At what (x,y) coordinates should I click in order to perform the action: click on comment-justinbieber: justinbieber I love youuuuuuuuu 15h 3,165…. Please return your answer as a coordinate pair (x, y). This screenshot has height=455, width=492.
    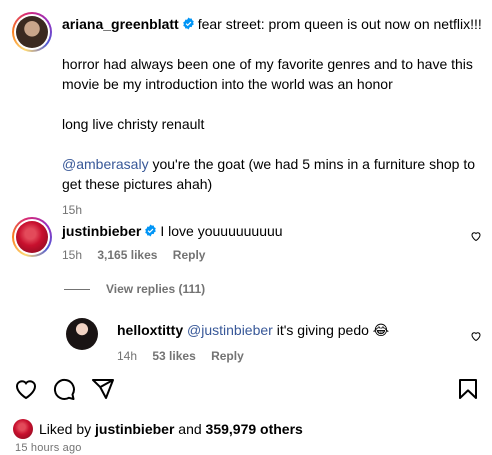
    Looking at the image, I should click on (262, 243).